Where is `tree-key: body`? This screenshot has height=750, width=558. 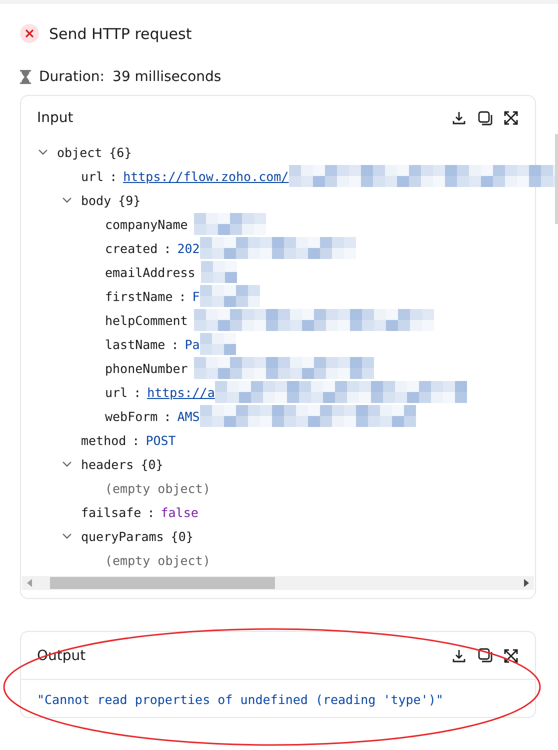 tree-key: body is located at coordinates (96, 200).